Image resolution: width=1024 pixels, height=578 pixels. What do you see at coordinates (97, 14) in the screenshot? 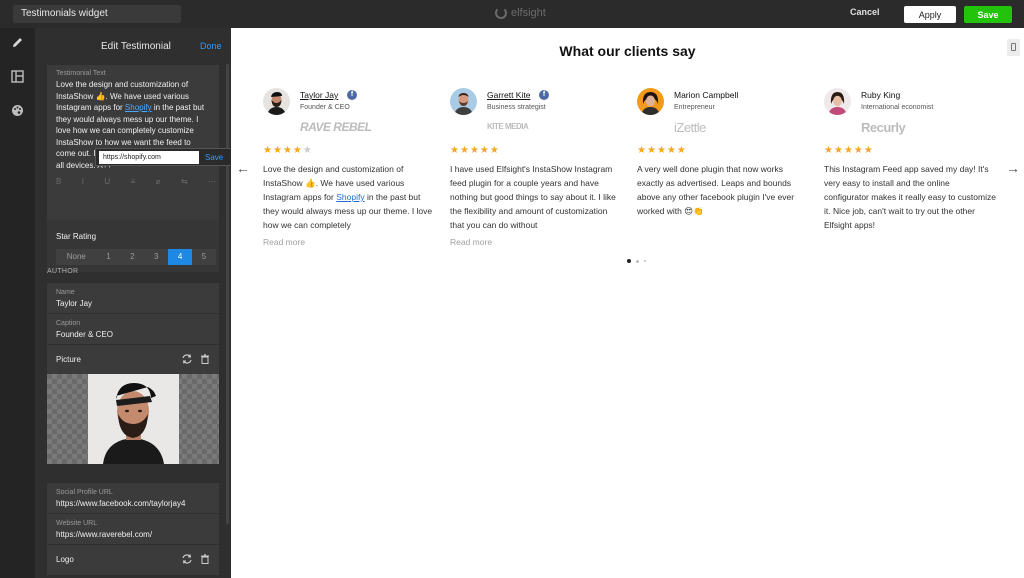
I see `widget-title-field: Testimonials widget` at bounding box center [97, 14].